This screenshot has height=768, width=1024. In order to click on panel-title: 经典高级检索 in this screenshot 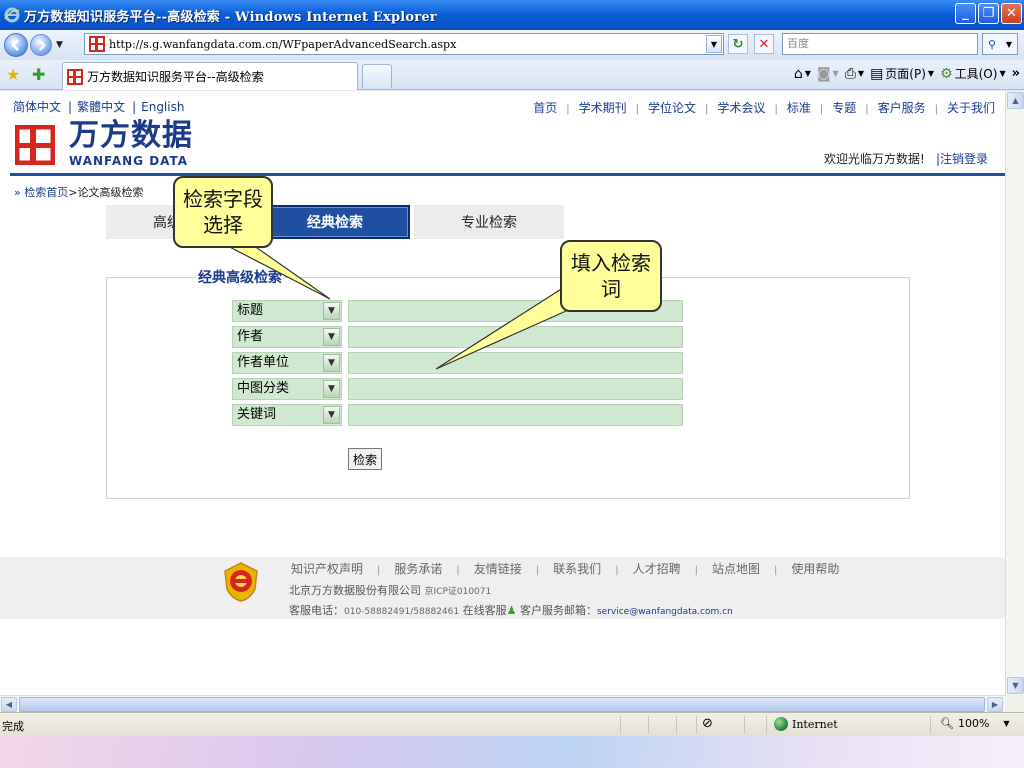, I will do `click(240, 277)`.